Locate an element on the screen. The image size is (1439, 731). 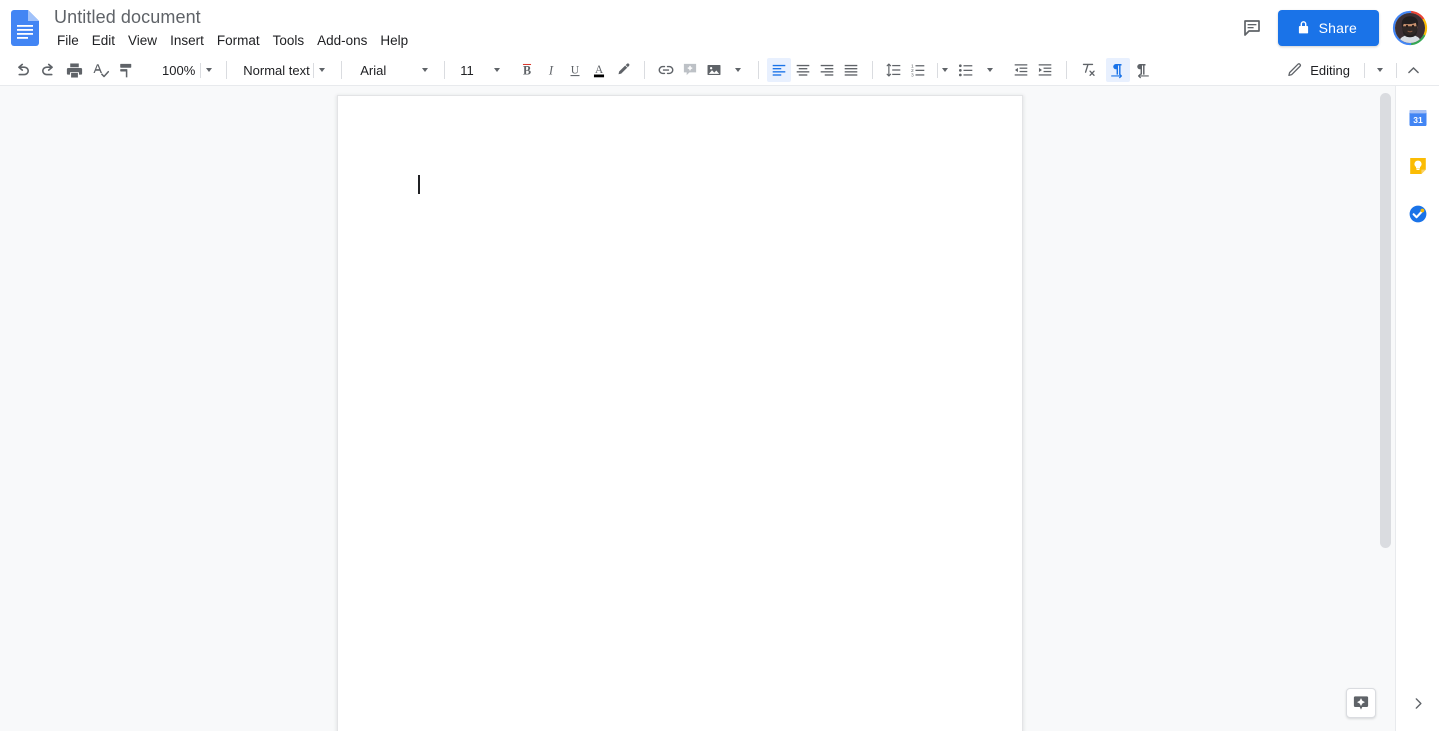
pencil-icon is located at coordinates (1295, 69).